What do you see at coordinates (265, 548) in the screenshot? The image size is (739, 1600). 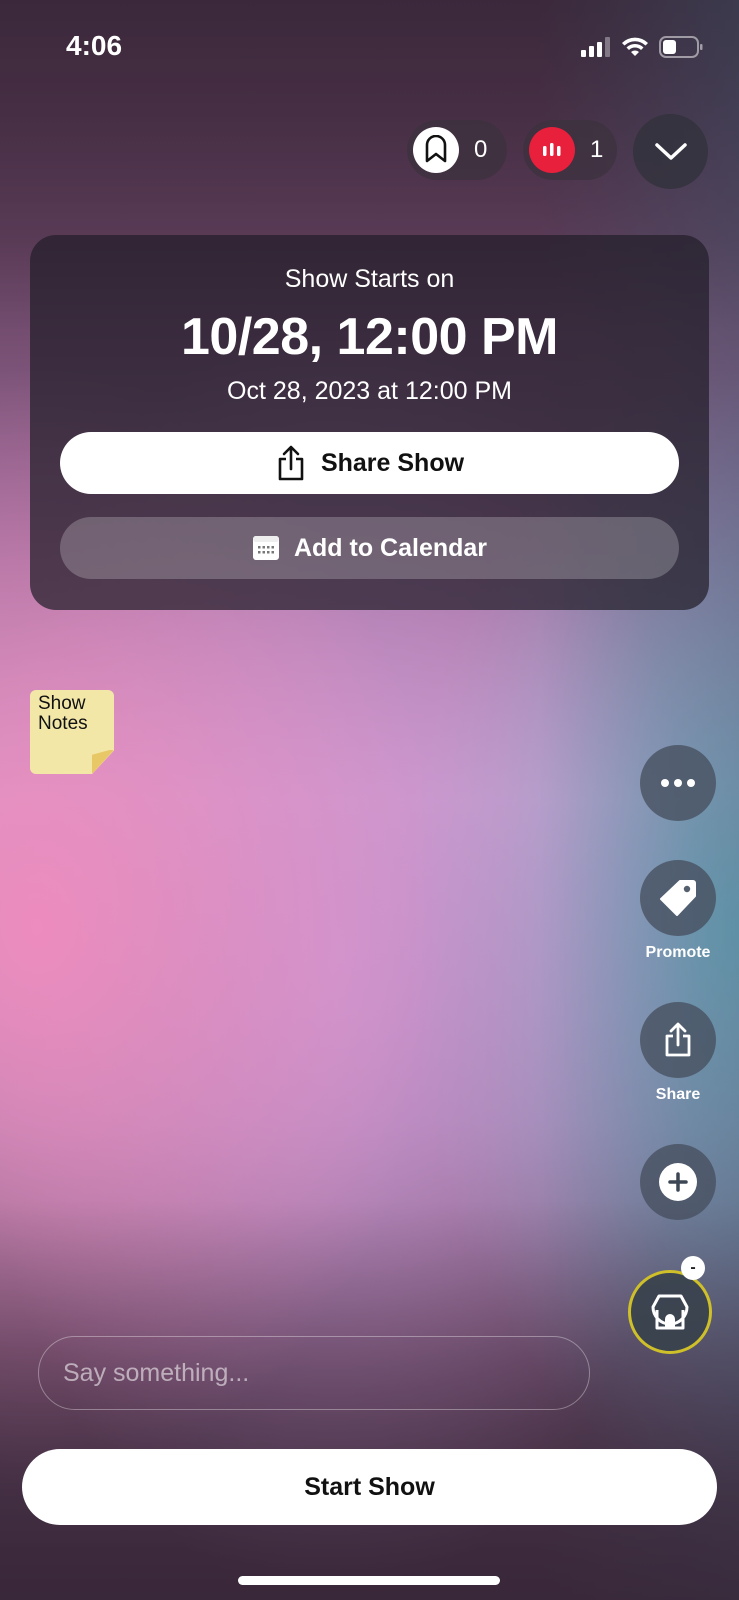 I see `calendar-icon` at bounding box center [265, 548].